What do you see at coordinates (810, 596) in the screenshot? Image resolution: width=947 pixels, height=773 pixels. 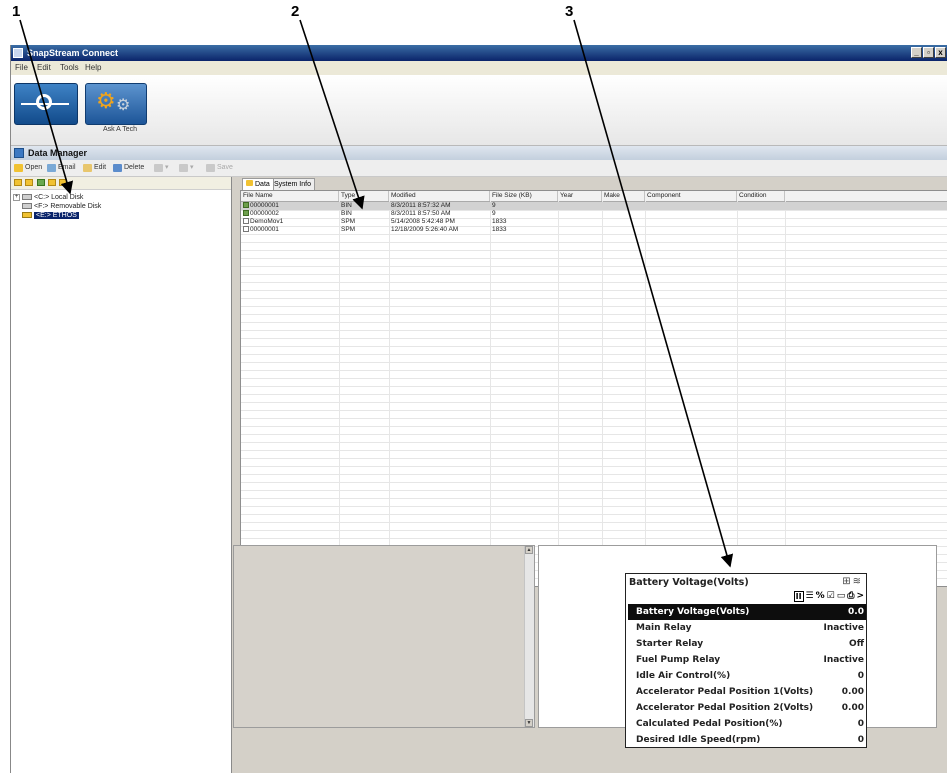 I see `list-icon: ☰` at bounding box center [810, 596].